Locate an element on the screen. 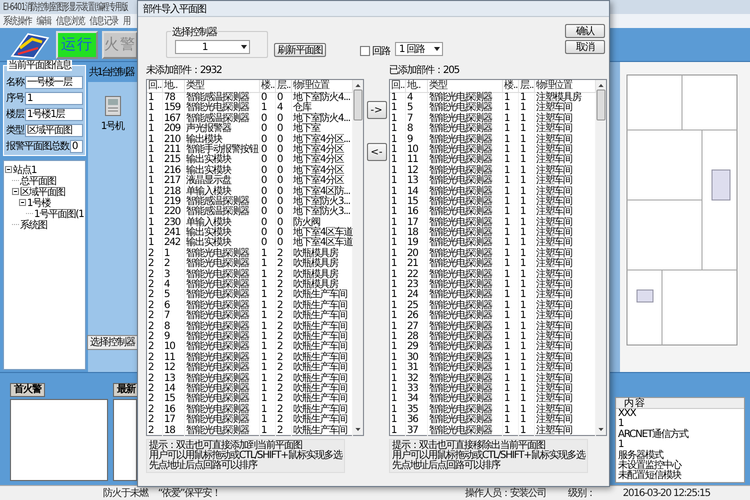 The height and width of the screenshot is (500, 750). refresh-button: 刷新平面图 is located at coordinates (300, 50).